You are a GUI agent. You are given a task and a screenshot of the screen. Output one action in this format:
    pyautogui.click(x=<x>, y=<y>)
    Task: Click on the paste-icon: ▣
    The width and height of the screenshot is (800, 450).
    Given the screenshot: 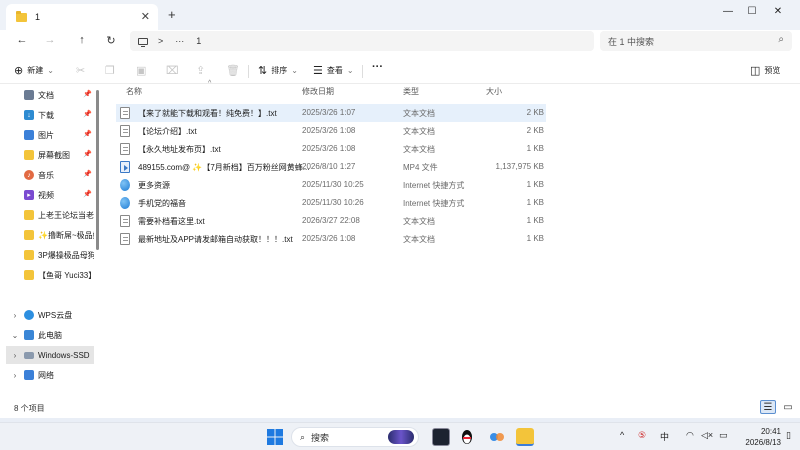 What is the action you would take?
    pyautogui.click(x=141, y=71)
    